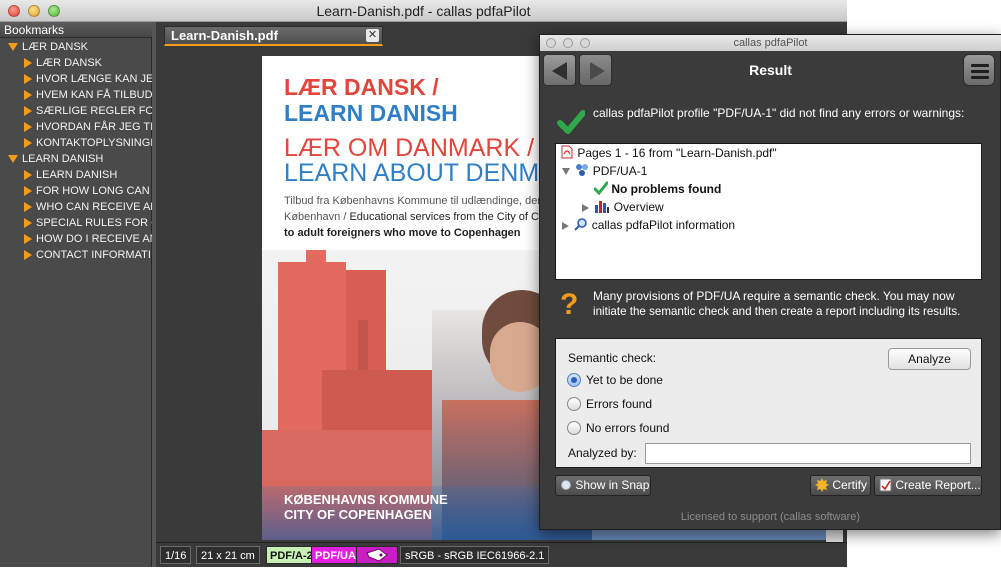 This screenshot has width=1001, height=569. What do you see at coordinates (366, 499) in the screenshot?
I see `kommune-line-1: KØBENHAVNS KOMMUNE` at bounding box center [366, 499].